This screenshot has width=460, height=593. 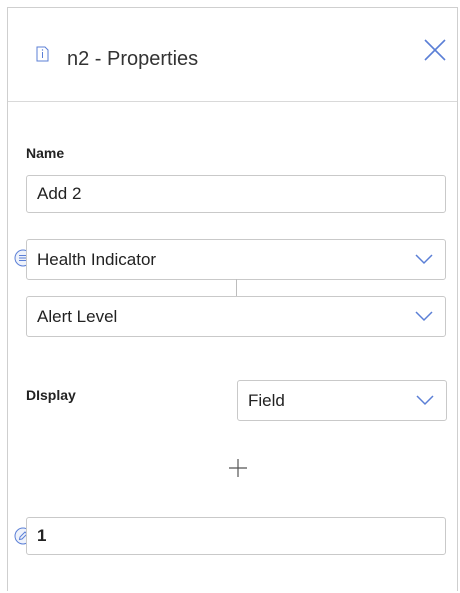 I want to click on health-indicator-value: Health Indicator, so click(x=97, y=259).